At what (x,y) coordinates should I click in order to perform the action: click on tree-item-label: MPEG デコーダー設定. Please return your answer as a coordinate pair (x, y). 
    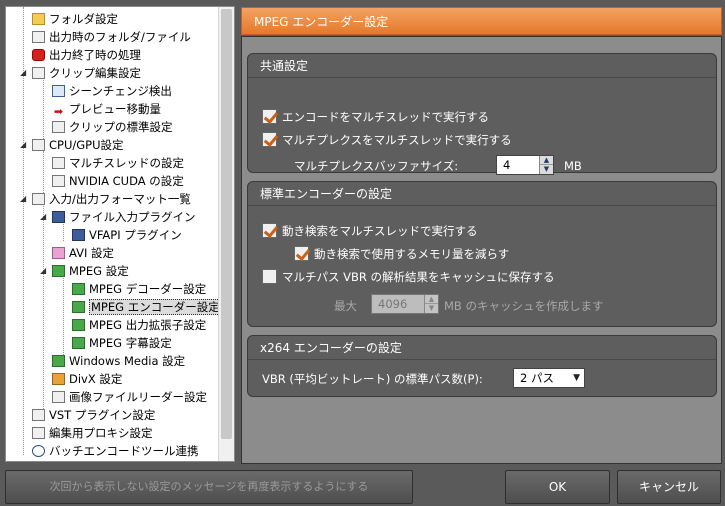
    Looking at the image, I should click on (148, 289).